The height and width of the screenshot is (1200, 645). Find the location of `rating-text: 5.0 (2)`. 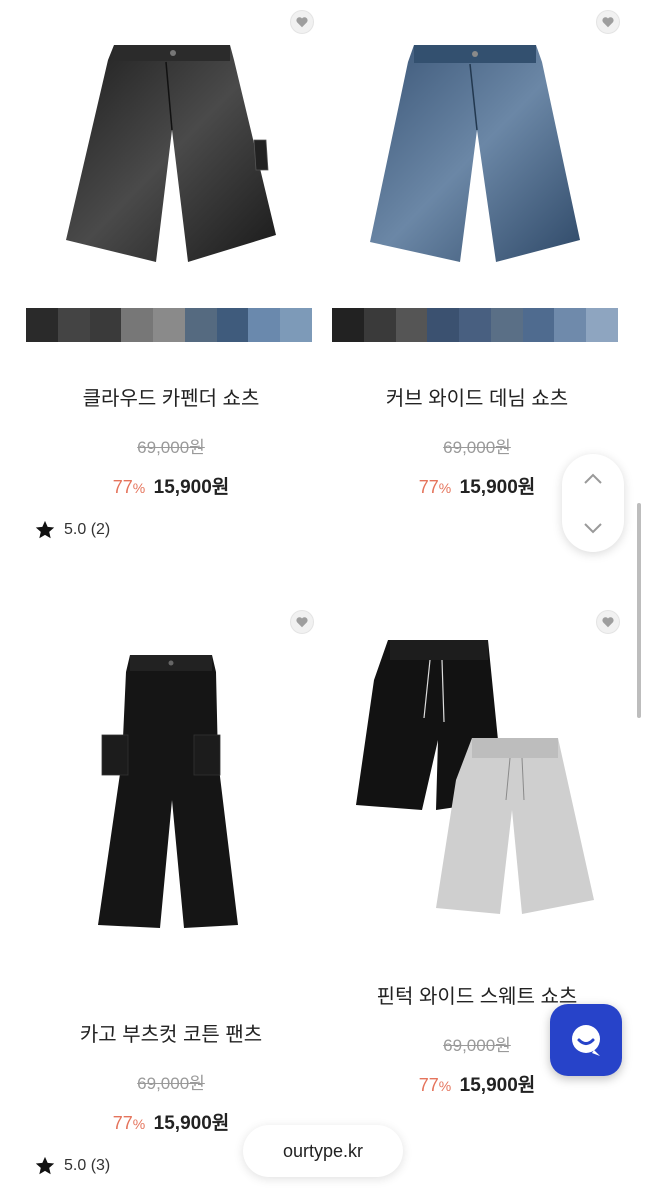

rating-text: 5.0 (2) is located at coordinates (87, 529).